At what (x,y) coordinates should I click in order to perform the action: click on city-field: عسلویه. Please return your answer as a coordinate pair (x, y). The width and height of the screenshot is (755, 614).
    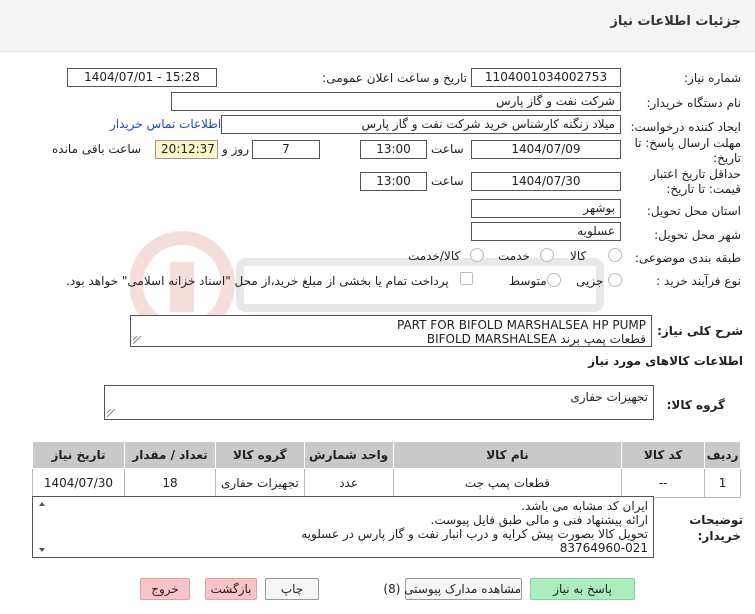
    Looking at the image, I should click on (546, 231).